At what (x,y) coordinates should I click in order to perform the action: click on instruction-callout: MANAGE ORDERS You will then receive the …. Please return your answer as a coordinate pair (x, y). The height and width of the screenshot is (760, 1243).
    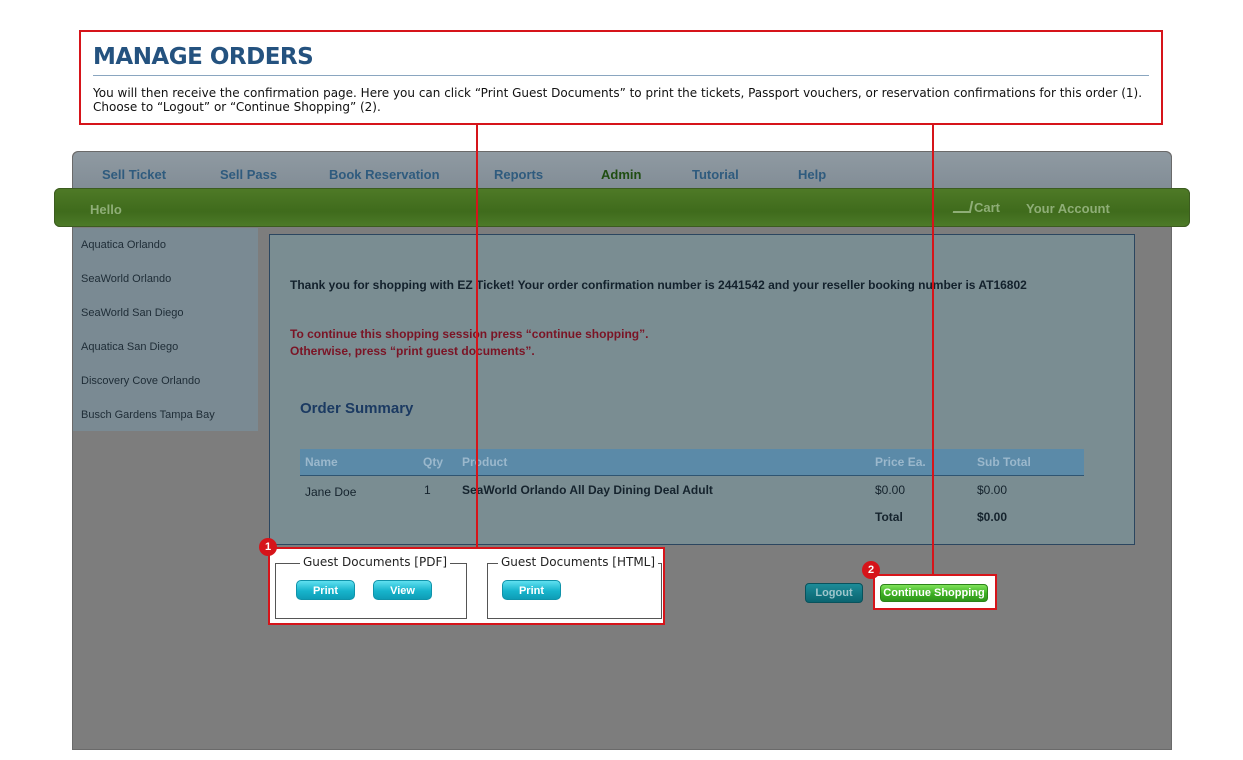
    Looking at the image, I should click on (621, 77).